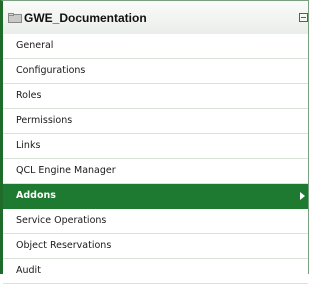 The image size is (320, 284). What do you see at coordinates (155, 121) in the screenshot?
I see `menu-item-permissions: Permissions` at bounding box center [155, 121].